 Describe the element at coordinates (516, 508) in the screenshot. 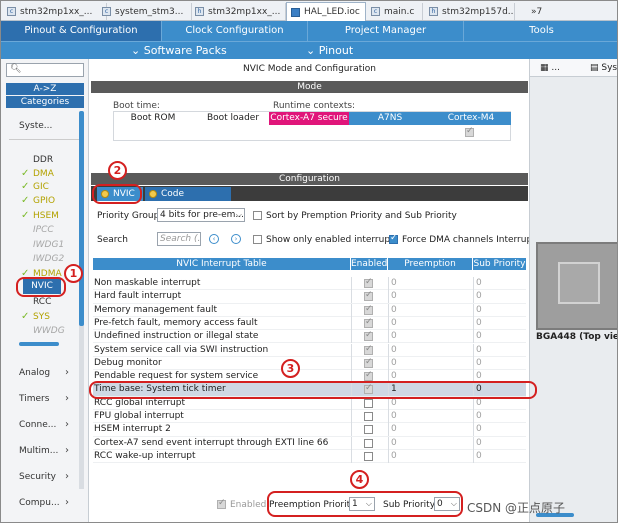

I see `watermark: CSDN @正点原子` at that location.